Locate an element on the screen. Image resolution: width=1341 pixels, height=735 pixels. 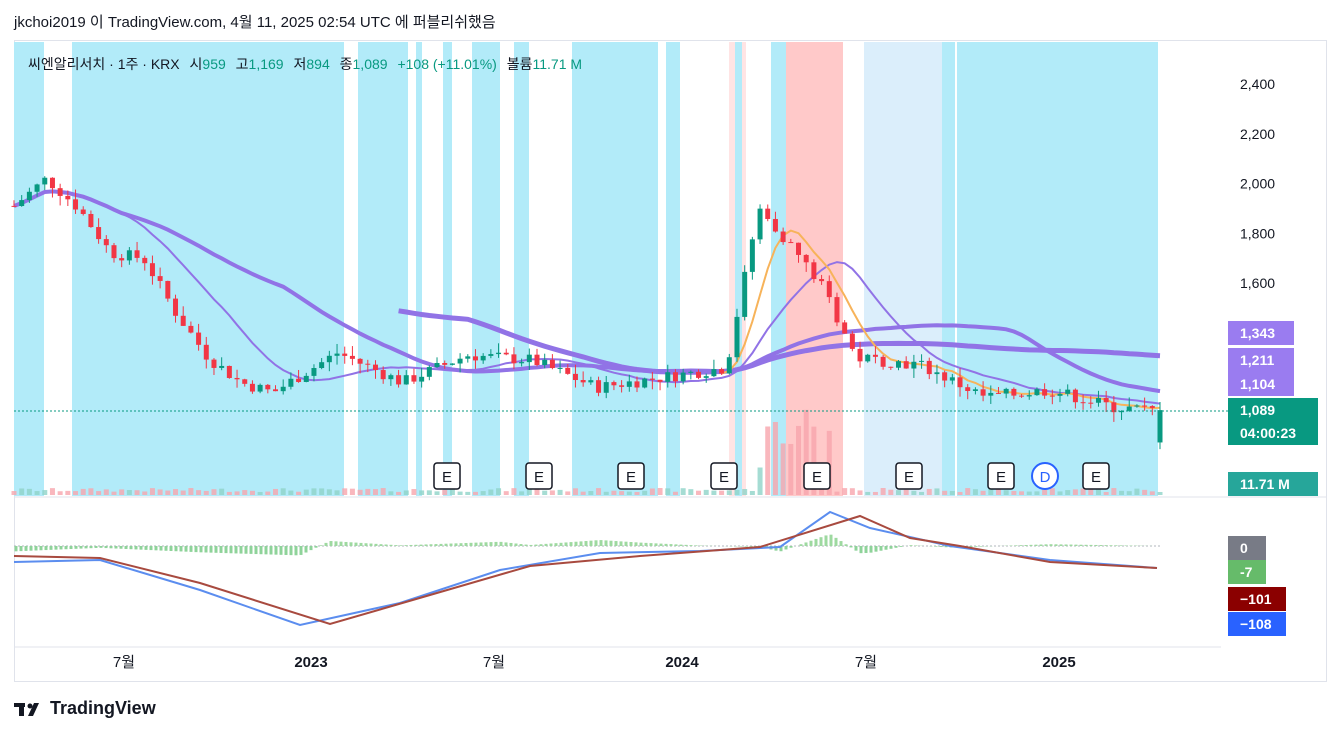
price-badge-label: 1,343 is located at coordinates (1257, 333).